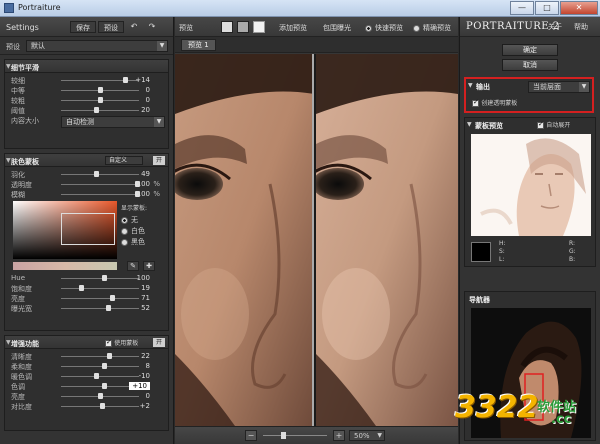 This screenshot has height=444, width=600. Describe the element at coordinates (198, 45) in the screenshot. I see `tab-preview-1: 预览 1` at that location.